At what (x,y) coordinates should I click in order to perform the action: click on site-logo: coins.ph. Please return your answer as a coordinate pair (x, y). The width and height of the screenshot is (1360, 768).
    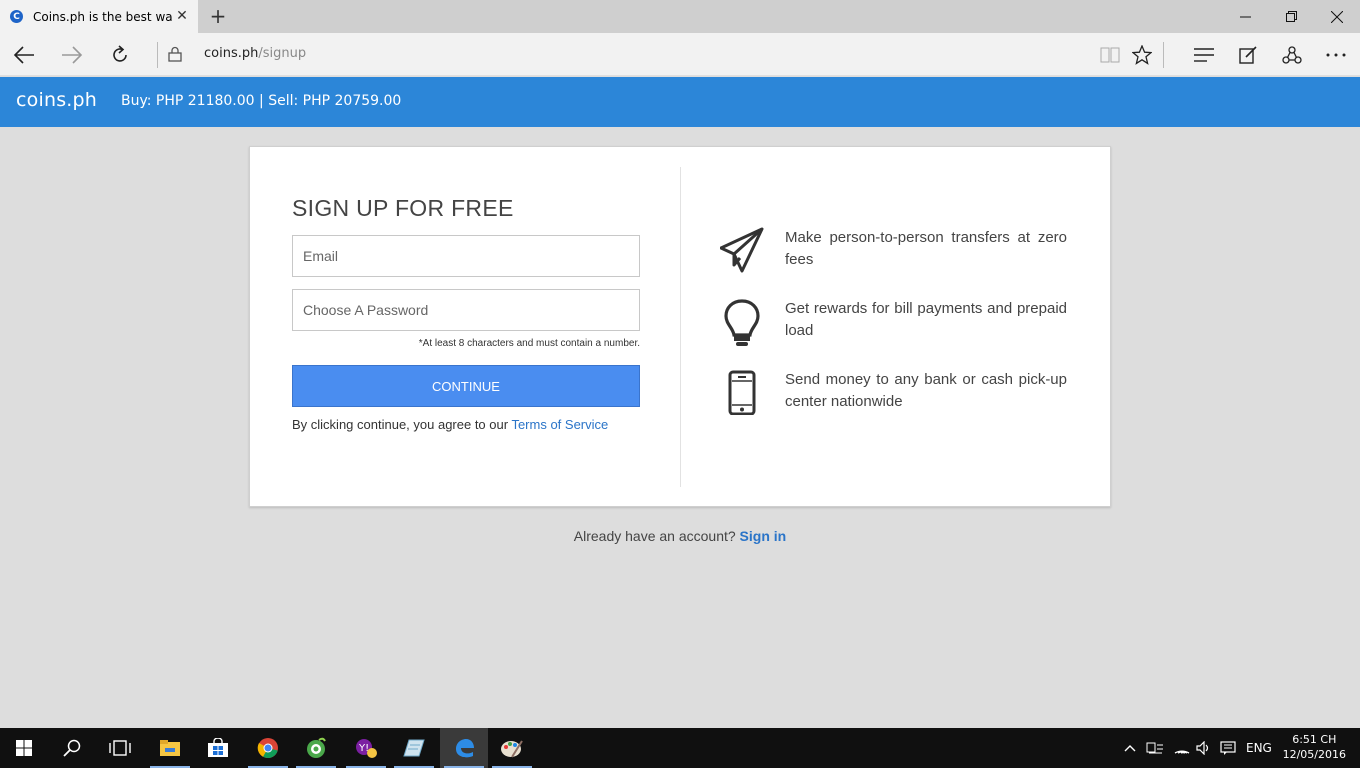
    Looking at the image, I should click on (56, 100).